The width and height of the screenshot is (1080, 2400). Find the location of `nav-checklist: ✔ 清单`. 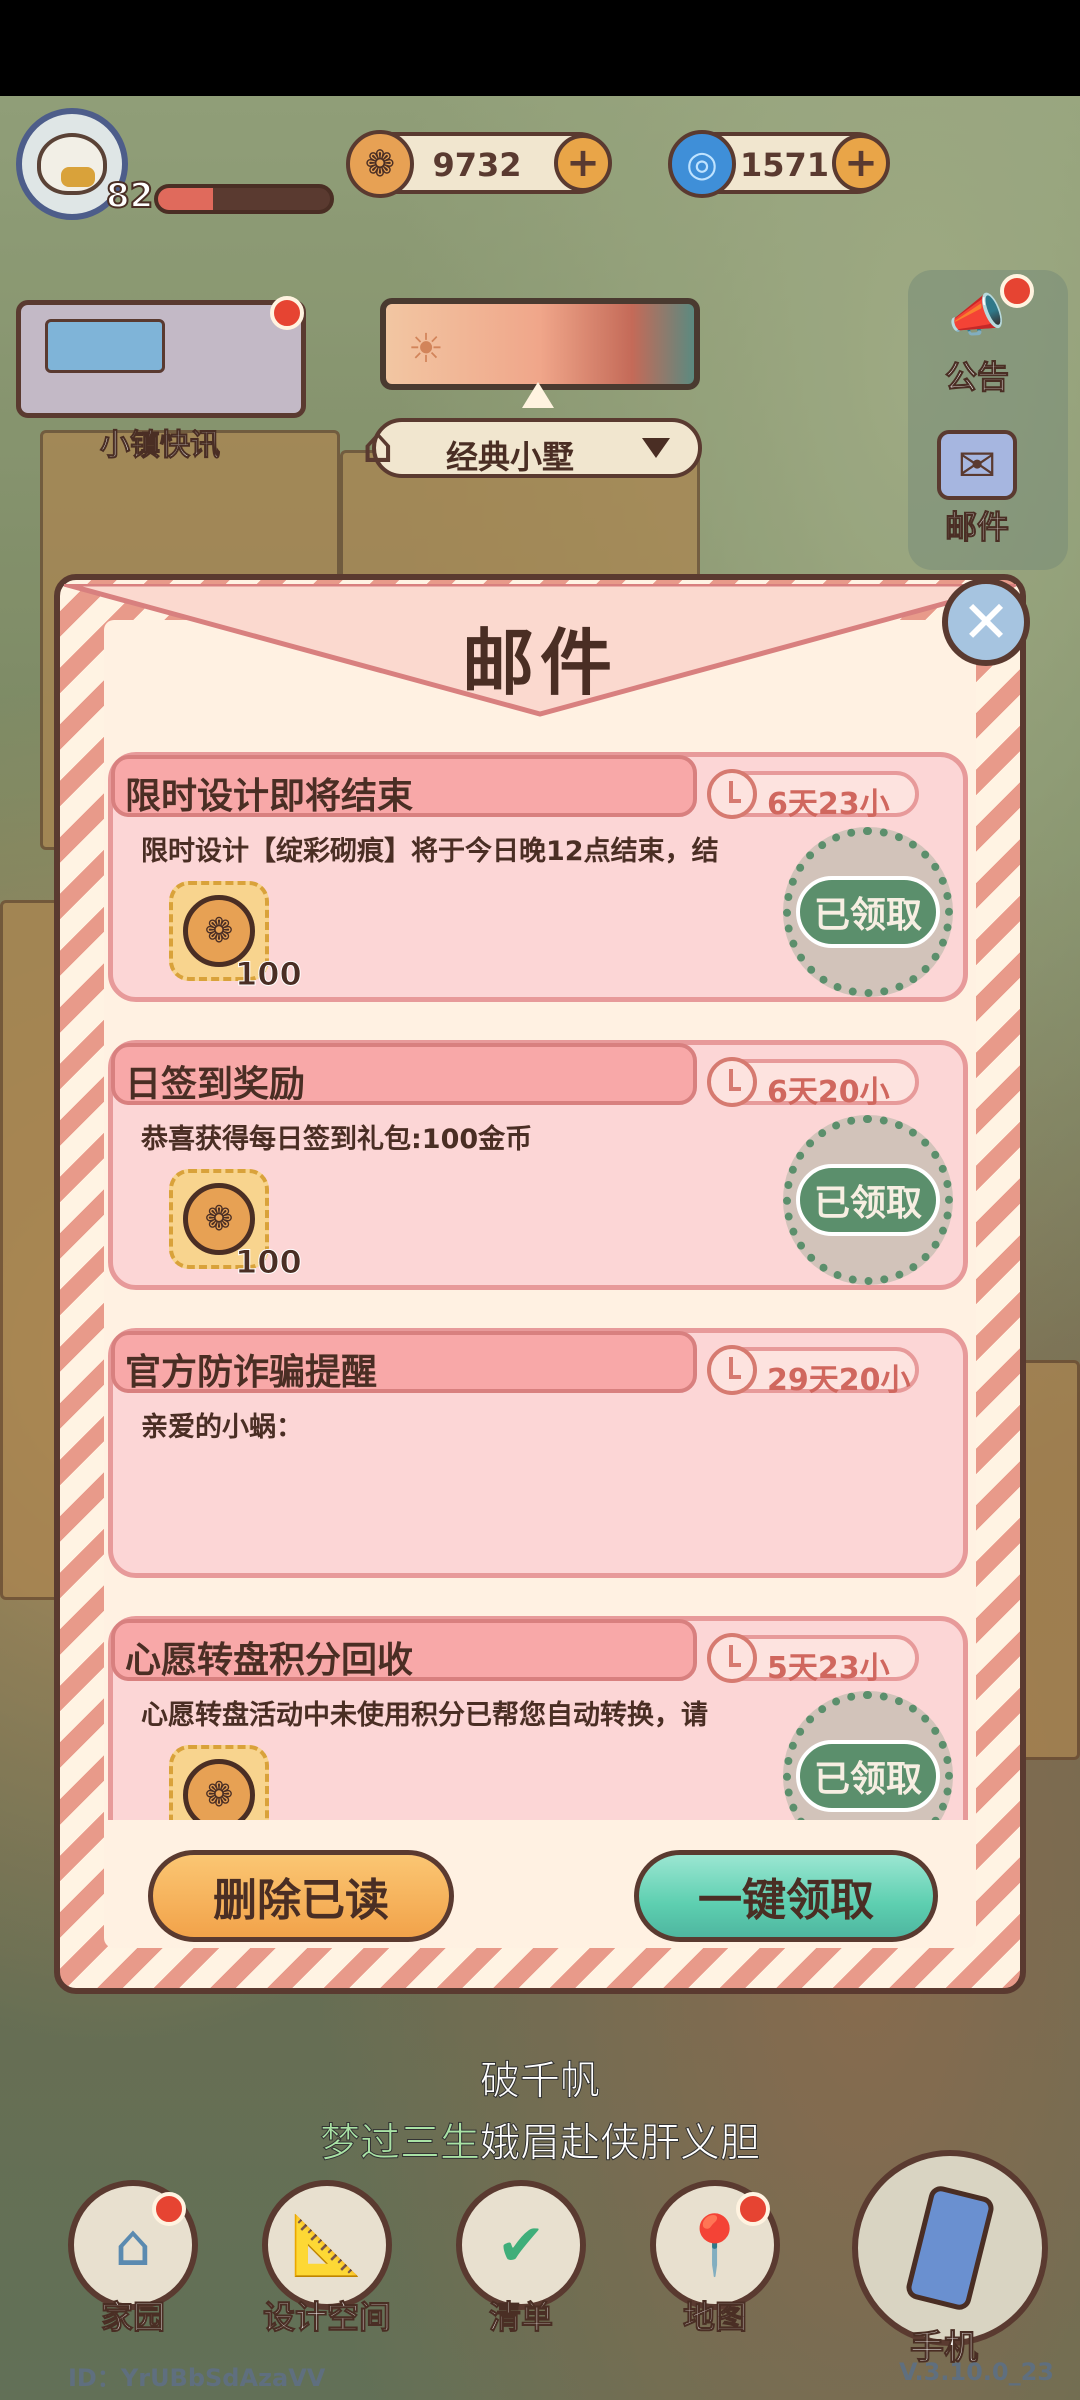

nav-checklist: ✔ 清单 is located at coordinates (521, 2259).